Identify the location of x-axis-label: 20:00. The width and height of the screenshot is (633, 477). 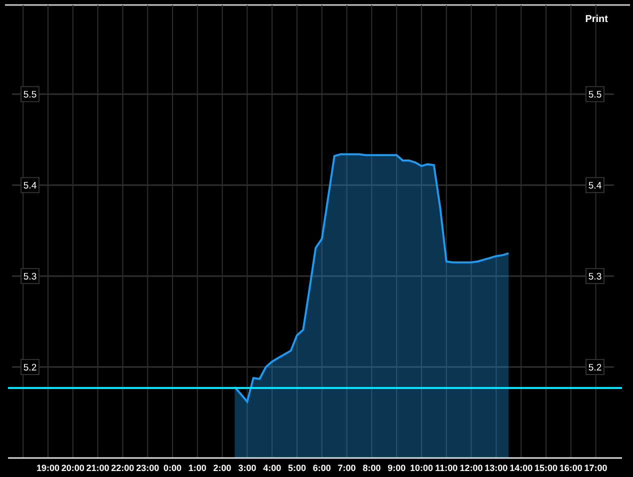
(72, 468).